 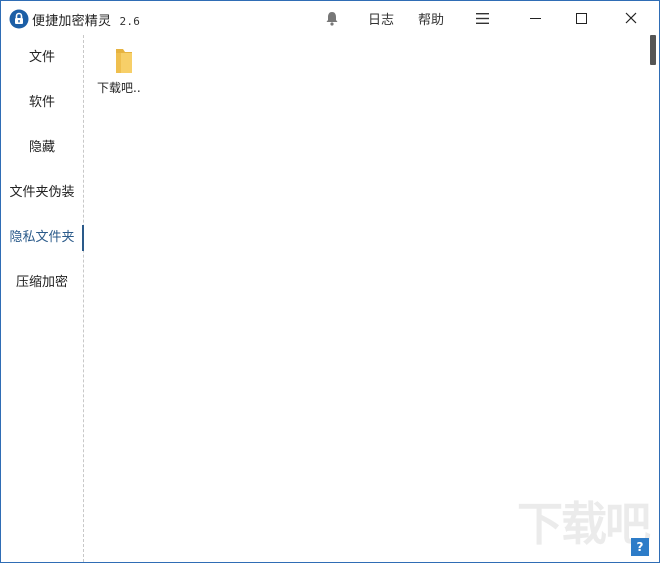 I want to click on sidebar-item-folder-disguise: 文件夹伪装, so click(x=42, y=193).